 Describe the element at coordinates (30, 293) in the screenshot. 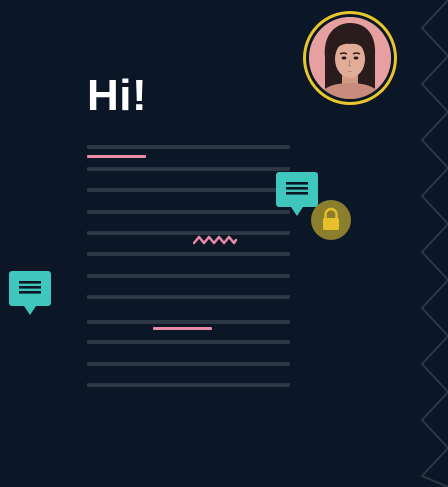

I see `comment-icon` at that location.